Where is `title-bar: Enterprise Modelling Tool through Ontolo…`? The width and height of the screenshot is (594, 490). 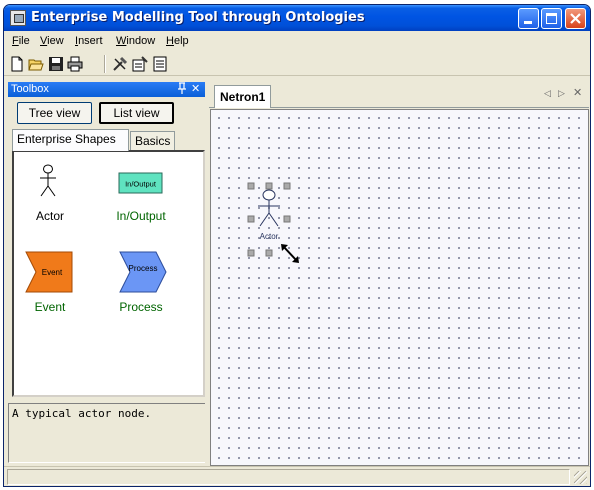
title-bar: Enterprise Modelling Tool through Ontolo… is located at coordinates (297, 18).